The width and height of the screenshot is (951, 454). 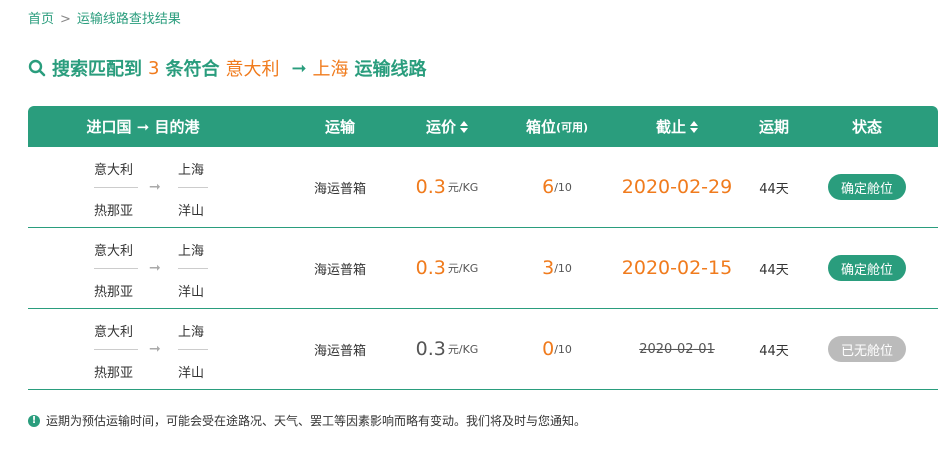 I want to click on header-route: 进口国 ➞ 目的港, so click(x=143, y=127).